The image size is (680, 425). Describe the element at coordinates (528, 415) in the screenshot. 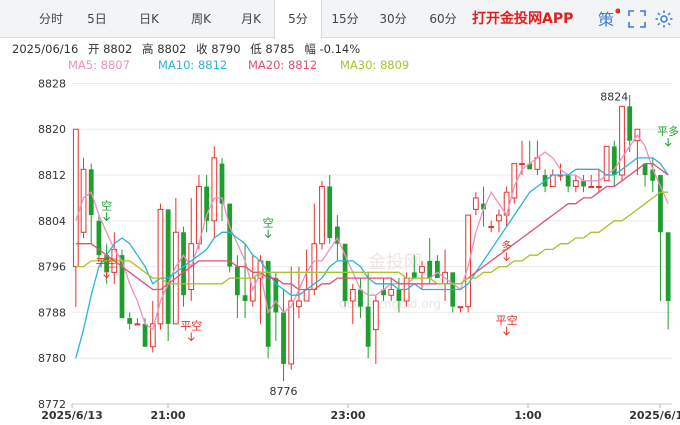

I see `x-tick-label: 1:00` at that location.